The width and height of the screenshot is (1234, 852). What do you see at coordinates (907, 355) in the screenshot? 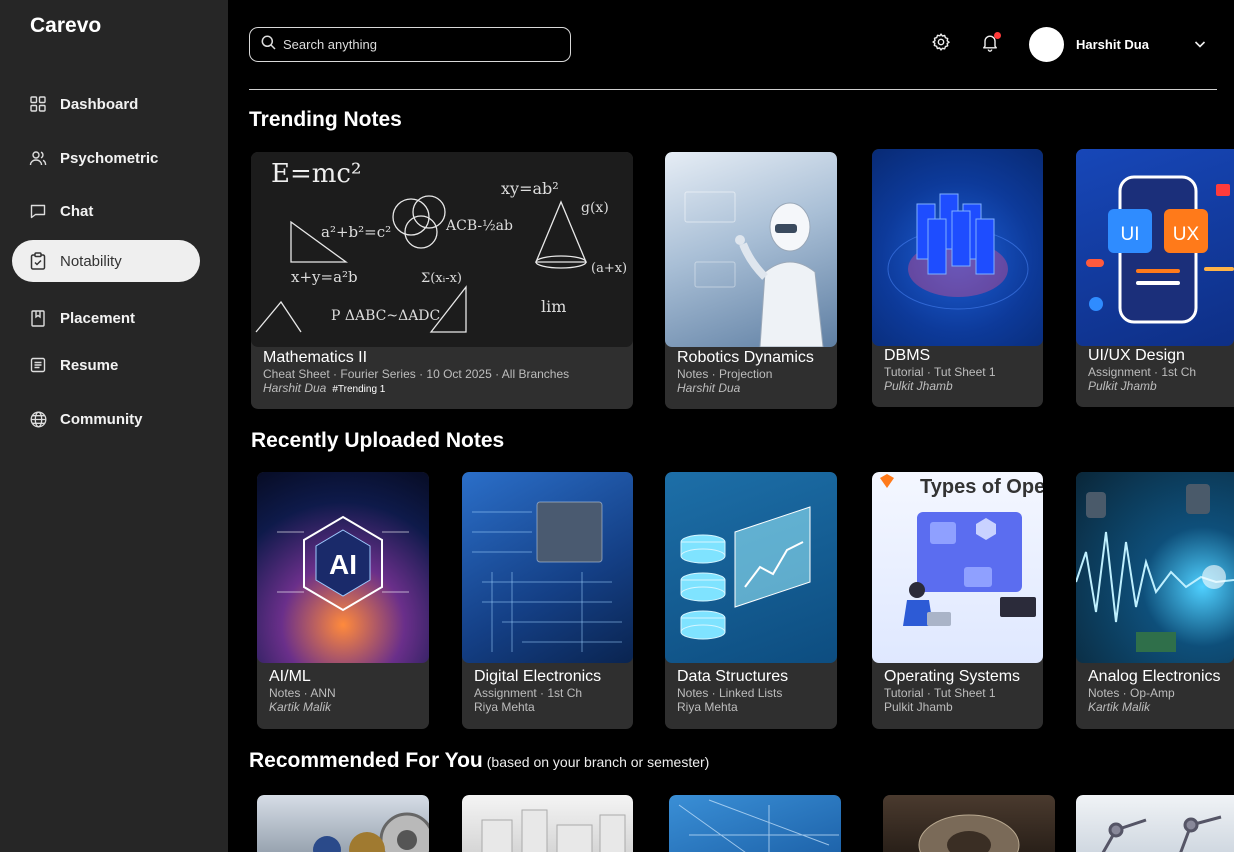
I see `card-title: DBMS` at bounding box center [907, 355].